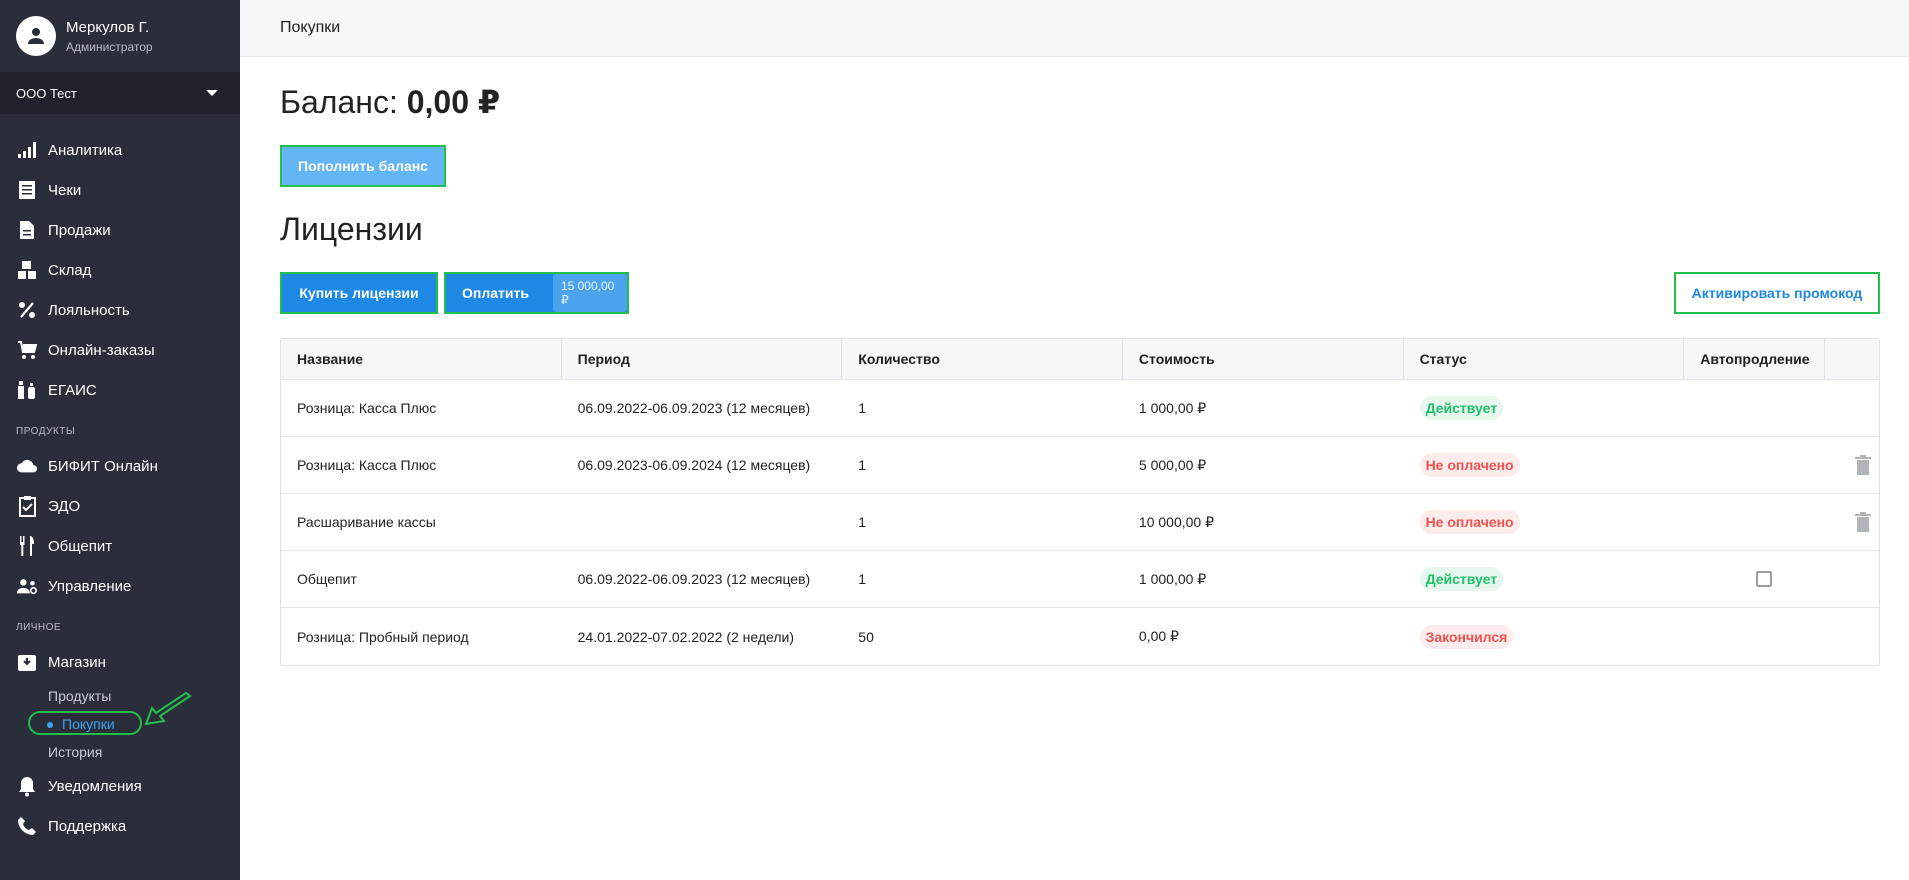 The image size is (1909, 880). What do you see at coordinates (702, 359) in the screenshot?
I see `column-header-period: Период` at bounding box center [702, 359].